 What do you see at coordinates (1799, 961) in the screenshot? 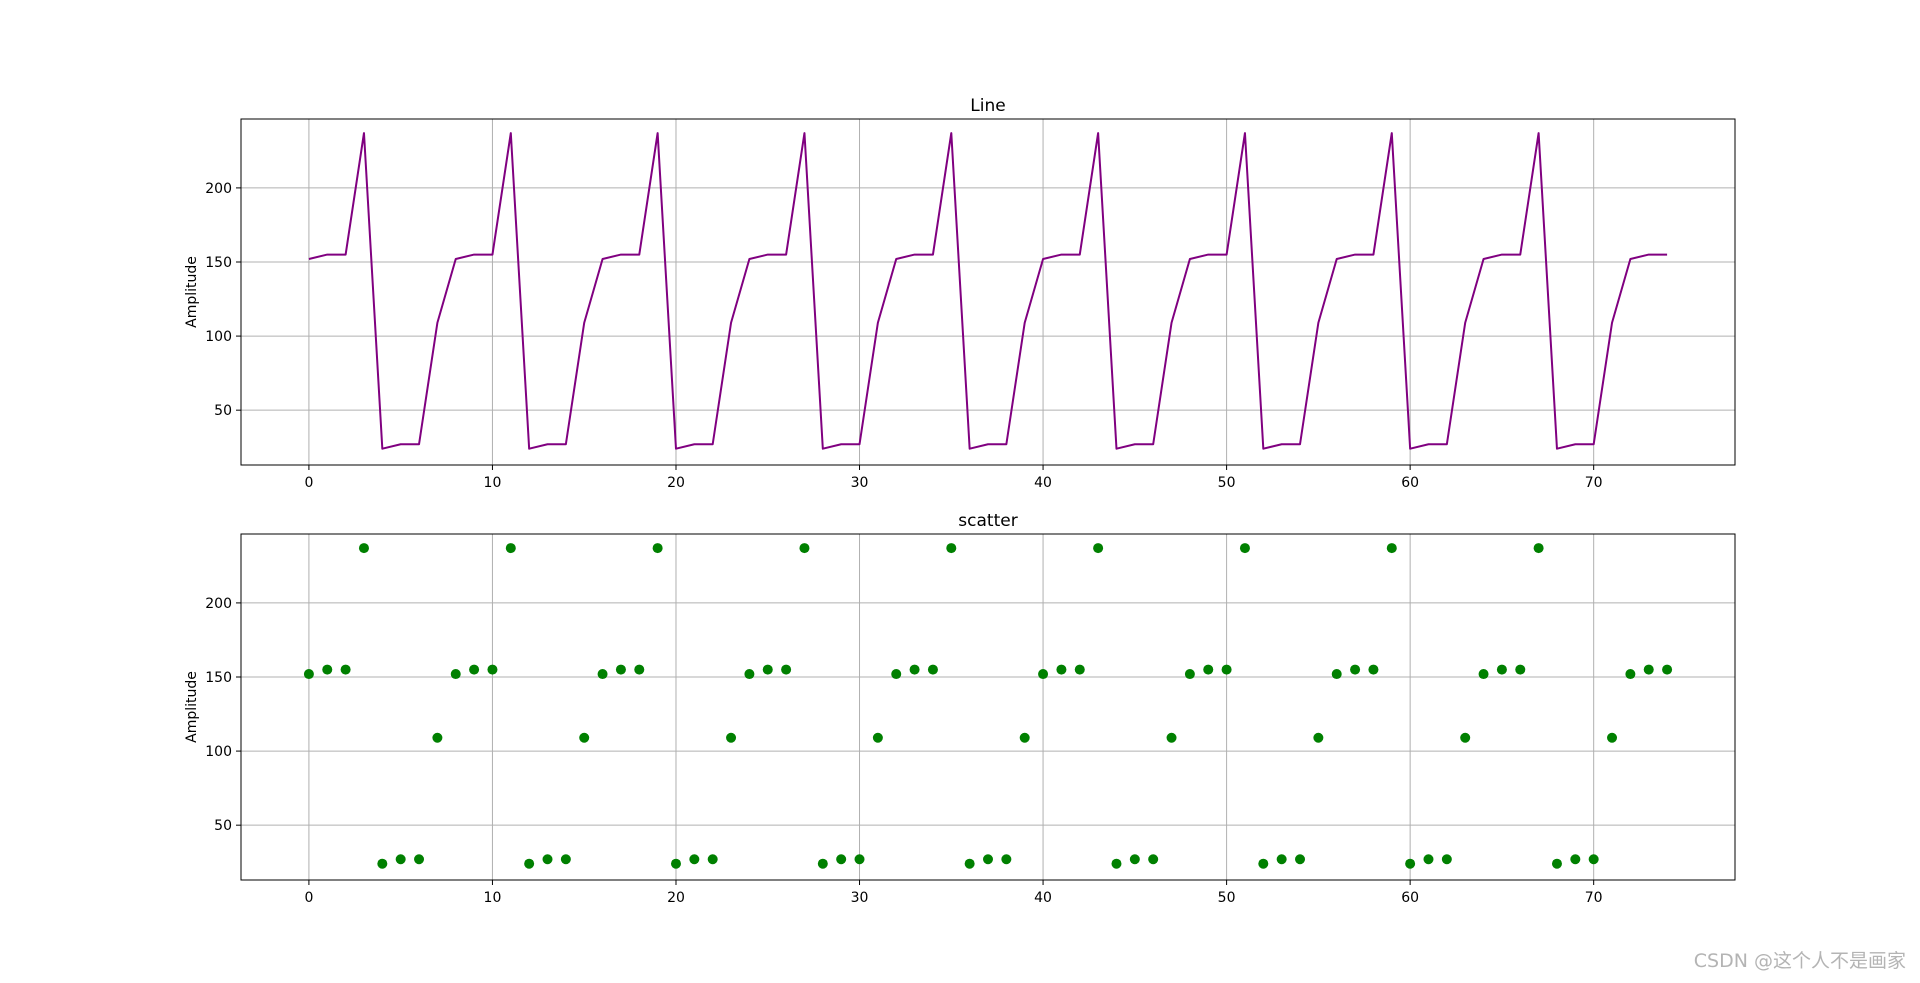
I see `watermark: CSDN @这个人不是画家` at bounding box center [1799, 961].